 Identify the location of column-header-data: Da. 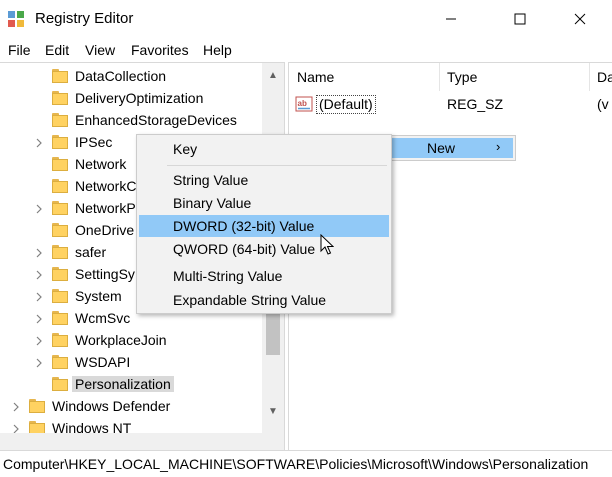
(604, 77).